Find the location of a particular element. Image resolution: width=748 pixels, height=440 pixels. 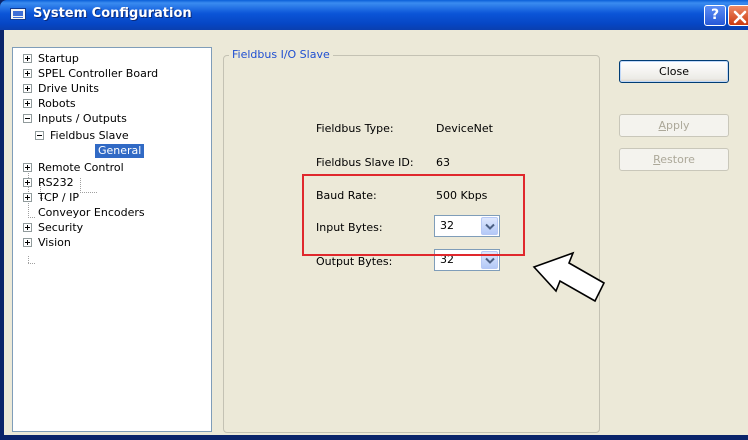

fieldbus-type-value: DeviceNet is located at coordinates (464, 128).